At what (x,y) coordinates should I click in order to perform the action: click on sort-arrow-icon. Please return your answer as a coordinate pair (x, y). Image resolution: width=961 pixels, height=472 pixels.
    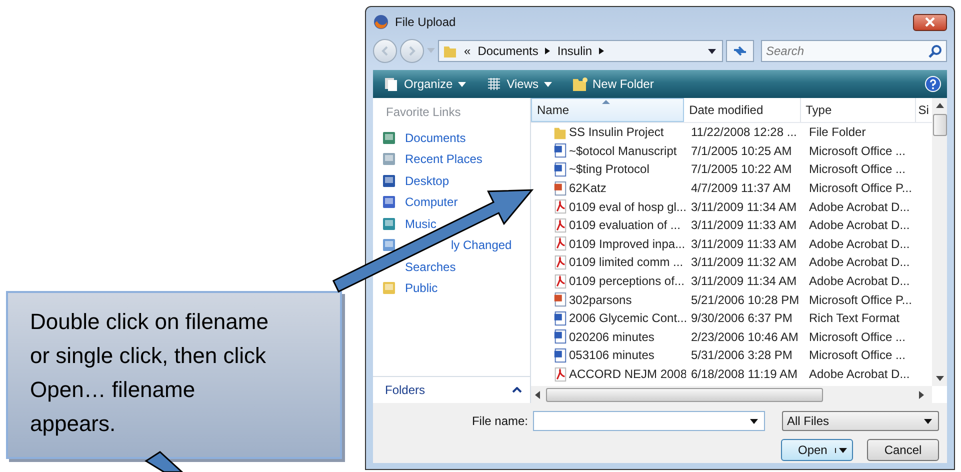
    Looking at the image, I should click on (606, 102).